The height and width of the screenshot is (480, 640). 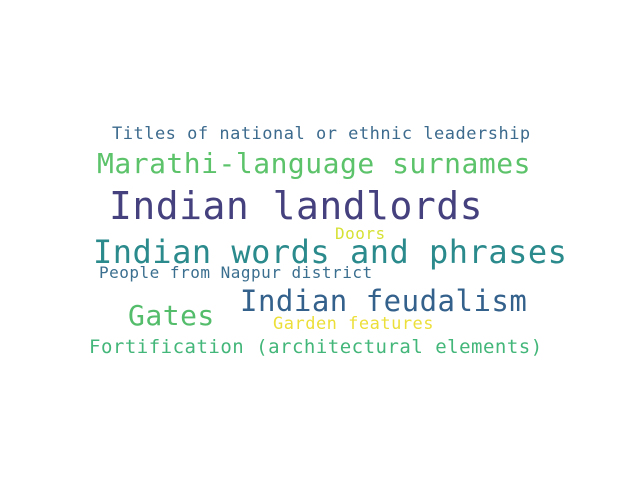 I want to click on word-marathi-language-surnames: Marathi-language surnames, so click(x=314, y=163).